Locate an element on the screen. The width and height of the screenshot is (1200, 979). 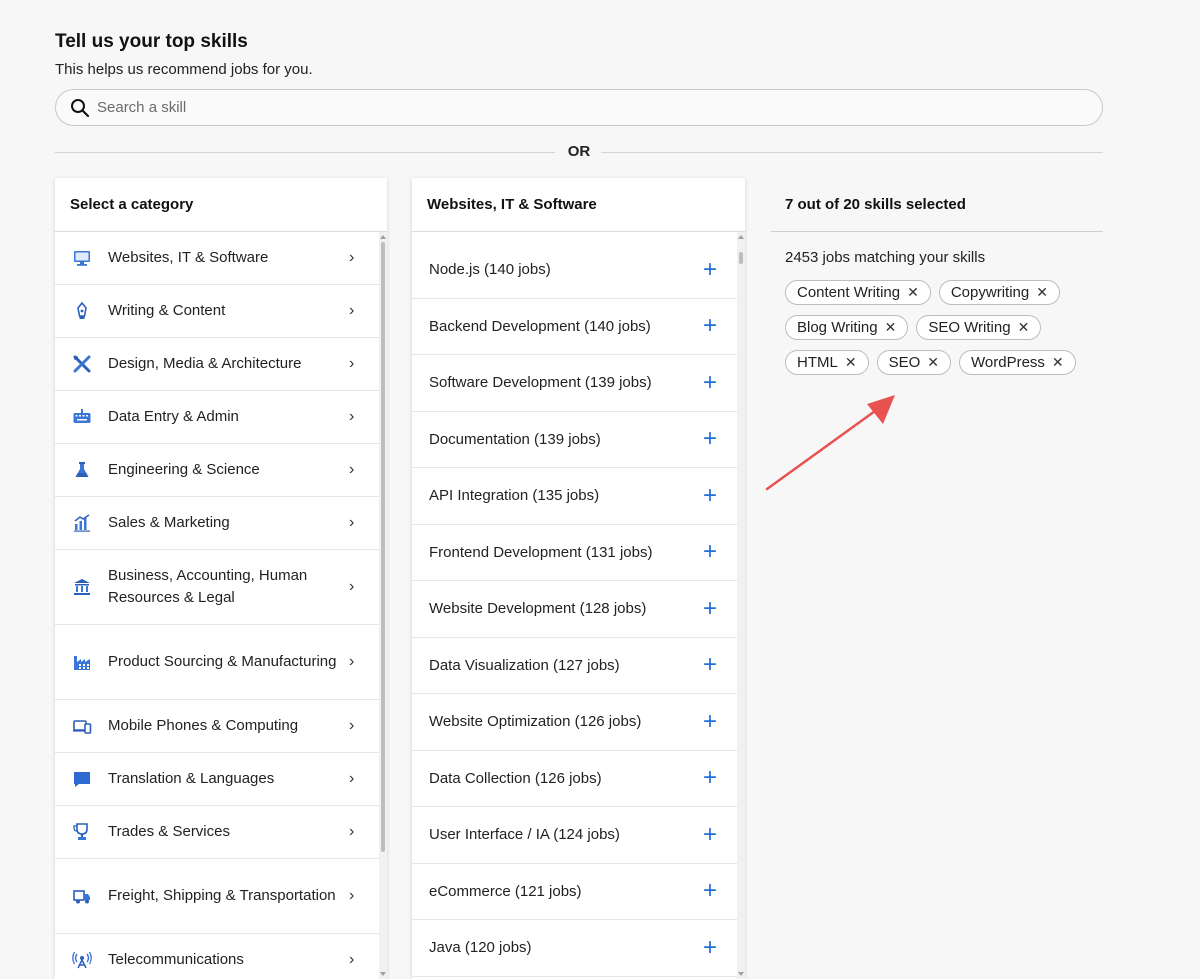
search-input is located at coordinates (547, 107).